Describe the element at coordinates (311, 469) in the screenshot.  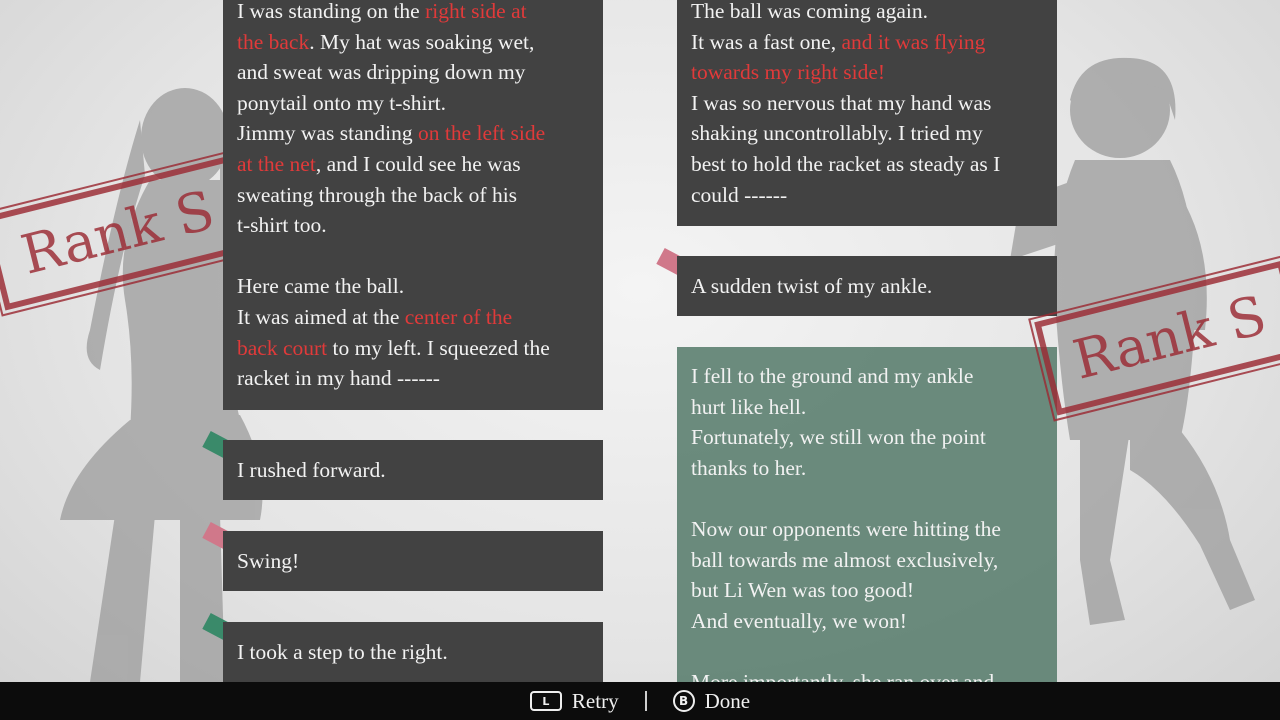
I see `choice-text: I rushed forward.` at that location.